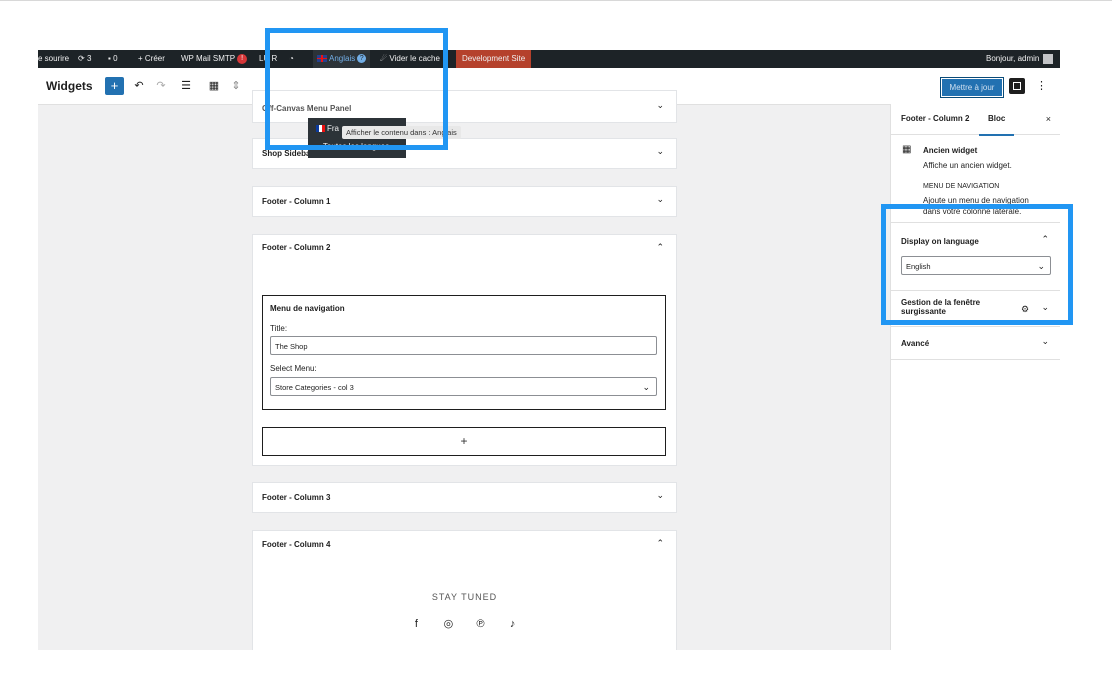 This screenshot has height=678, width=1112. Describe the element at coordinates (975, 120) in the screenshot. I see `sidebar-tabs: Footer - Column 2 Bloc ×` at that location.